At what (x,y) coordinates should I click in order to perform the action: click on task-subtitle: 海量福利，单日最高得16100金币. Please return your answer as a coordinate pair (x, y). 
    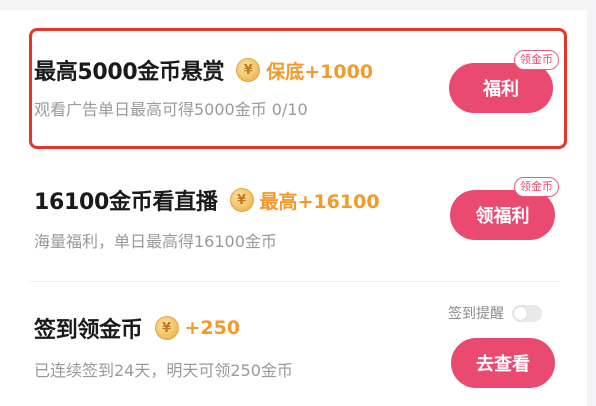
    Looking at the image, I should click on (155, 241).